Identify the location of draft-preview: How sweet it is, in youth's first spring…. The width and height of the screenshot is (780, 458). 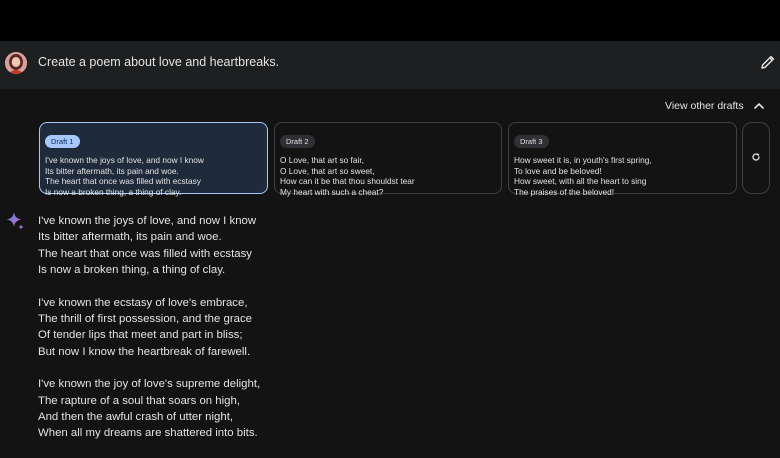
(625, 176).